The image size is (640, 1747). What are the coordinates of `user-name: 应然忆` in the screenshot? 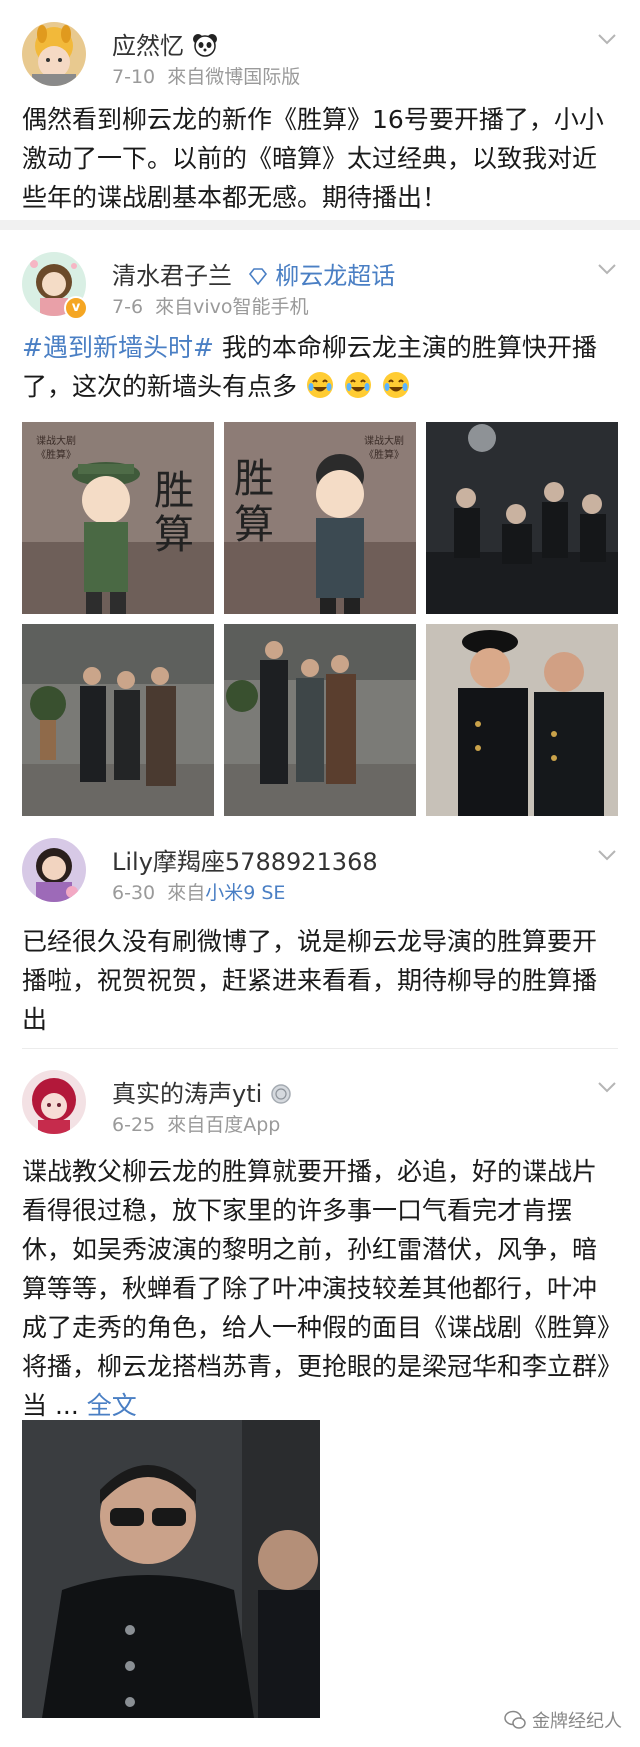 It's located at (165, 44).